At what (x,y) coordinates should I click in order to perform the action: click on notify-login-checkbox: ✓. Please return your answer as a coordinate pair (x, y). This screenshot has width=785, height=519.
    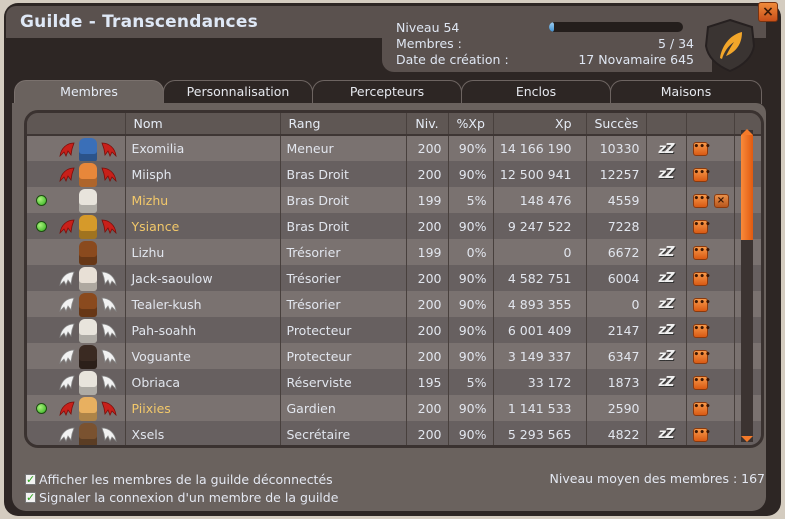
    Looking at the image, I should click on (30, 497).